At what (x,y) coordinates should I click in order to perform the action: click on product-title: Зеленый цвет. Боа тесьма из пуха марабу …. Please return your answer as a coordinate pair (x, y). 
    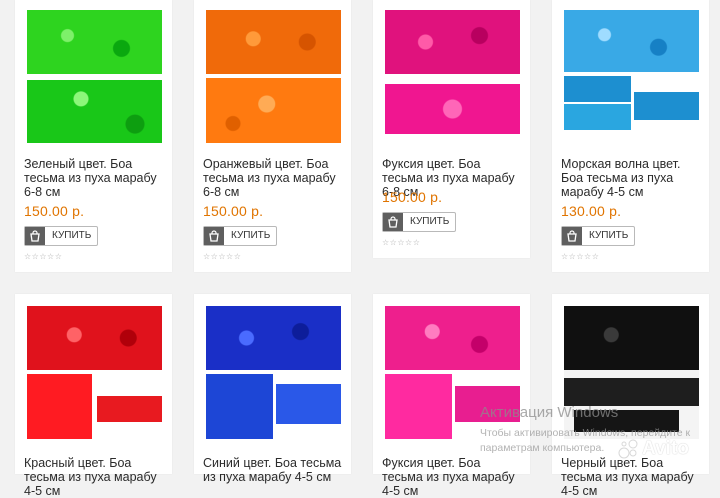
    Looking at the image, I should click on (94, 178).